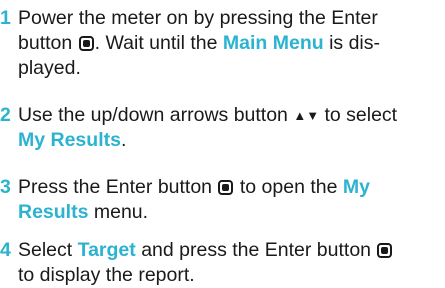 The image size is (445, 288). What do you see at coordinates (356, 187) in the screenshot?
I see `menu-name-highlight: My` at bounding box center [356, 187].